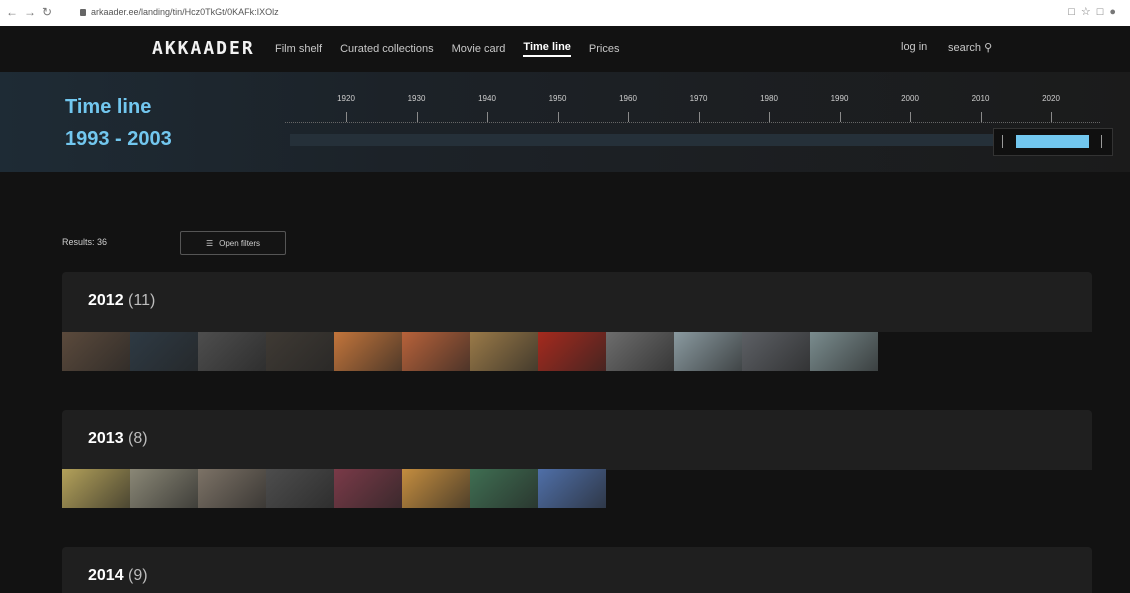  I want to click on menu-item-movie-card: Movie card, so click(479, 49).